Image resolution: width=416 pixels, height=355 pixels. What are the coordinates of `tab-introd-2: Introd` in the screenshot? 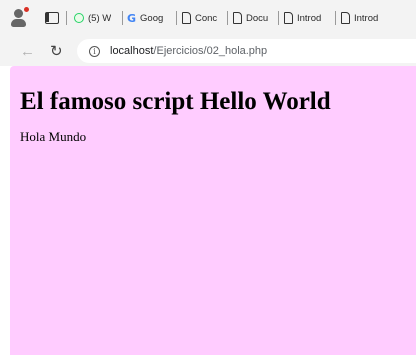 It's located at (364, 18).